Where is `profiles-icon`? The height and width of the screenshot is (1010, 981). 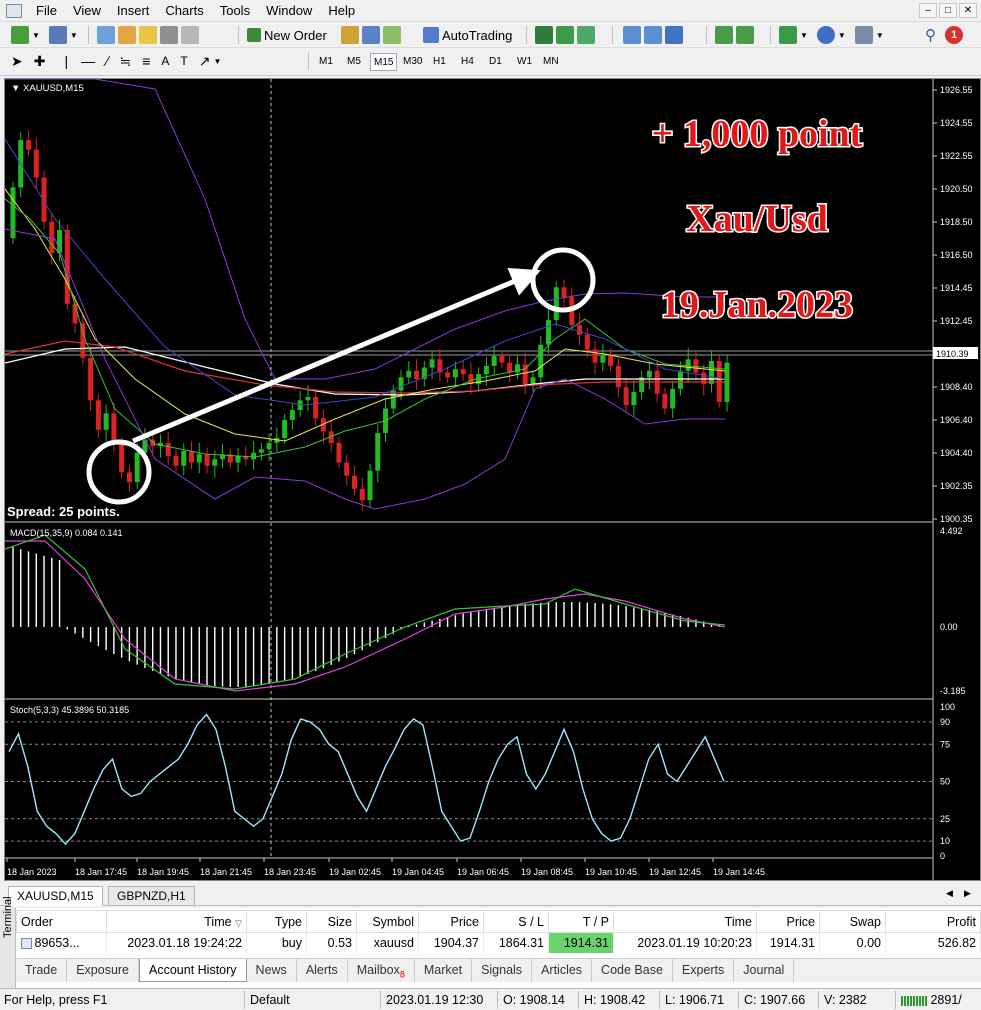 profiles-icon is located at coordinates (57, 35).